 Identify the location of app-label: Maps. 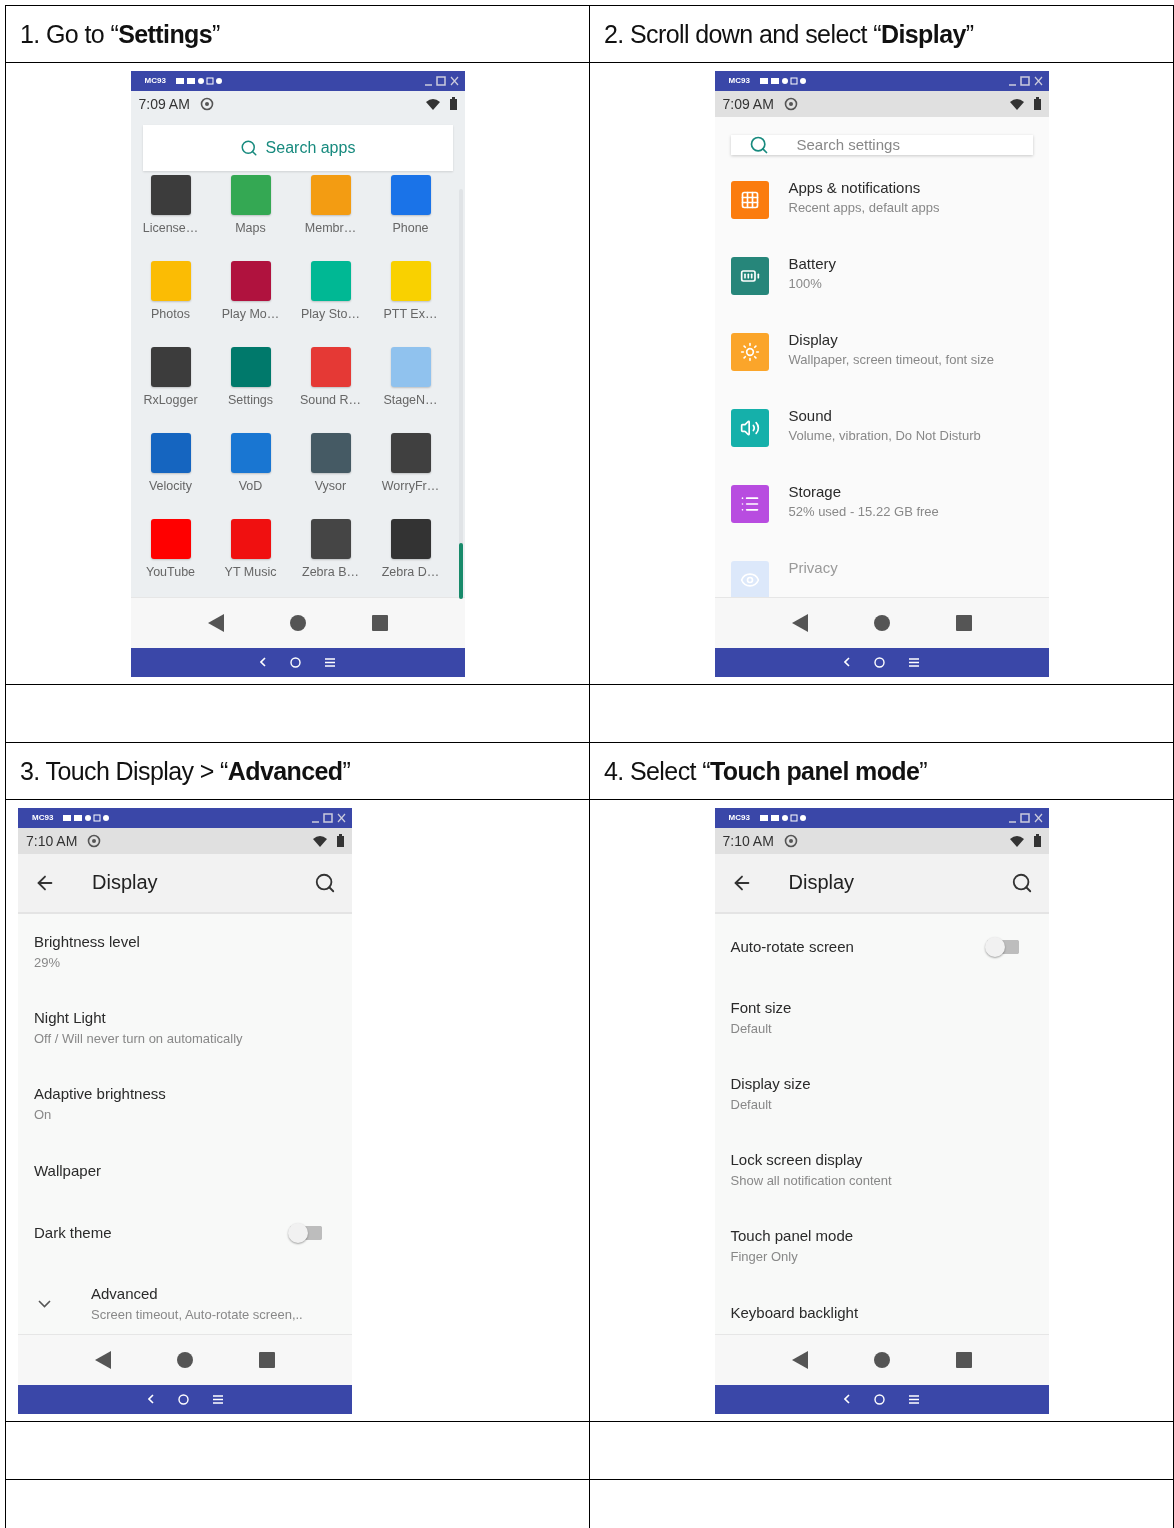
(250, 227).